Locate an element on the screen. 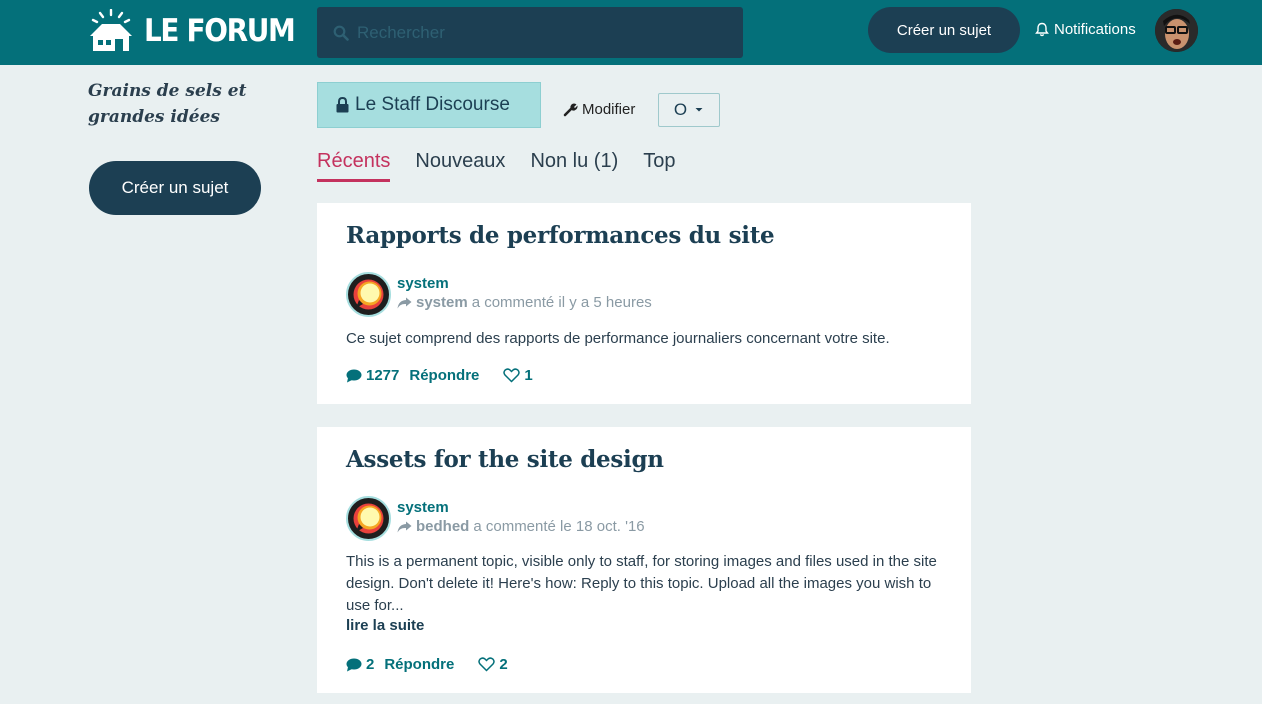  user-face-icon is located at coordinates (1176, 30).